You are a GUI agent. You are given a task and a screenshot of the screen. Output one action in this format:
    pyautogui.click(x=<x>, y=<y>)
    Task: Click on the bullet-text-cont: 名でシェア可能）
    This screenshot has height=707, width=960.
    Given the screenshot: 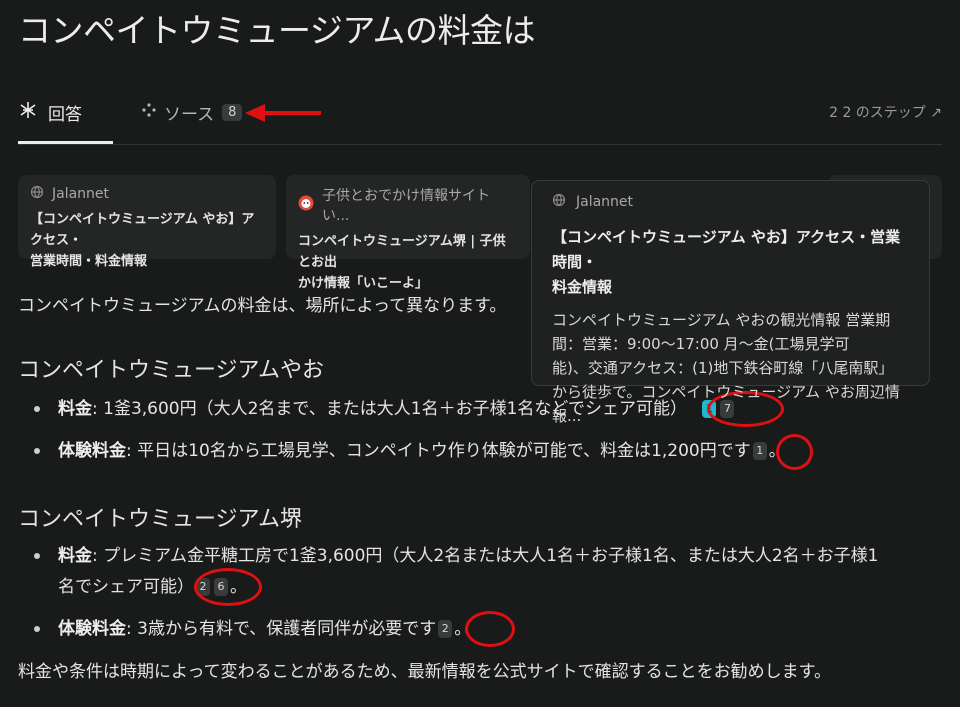 What is the action you would take?
    pyautogui.click(x=126, y=587)
    